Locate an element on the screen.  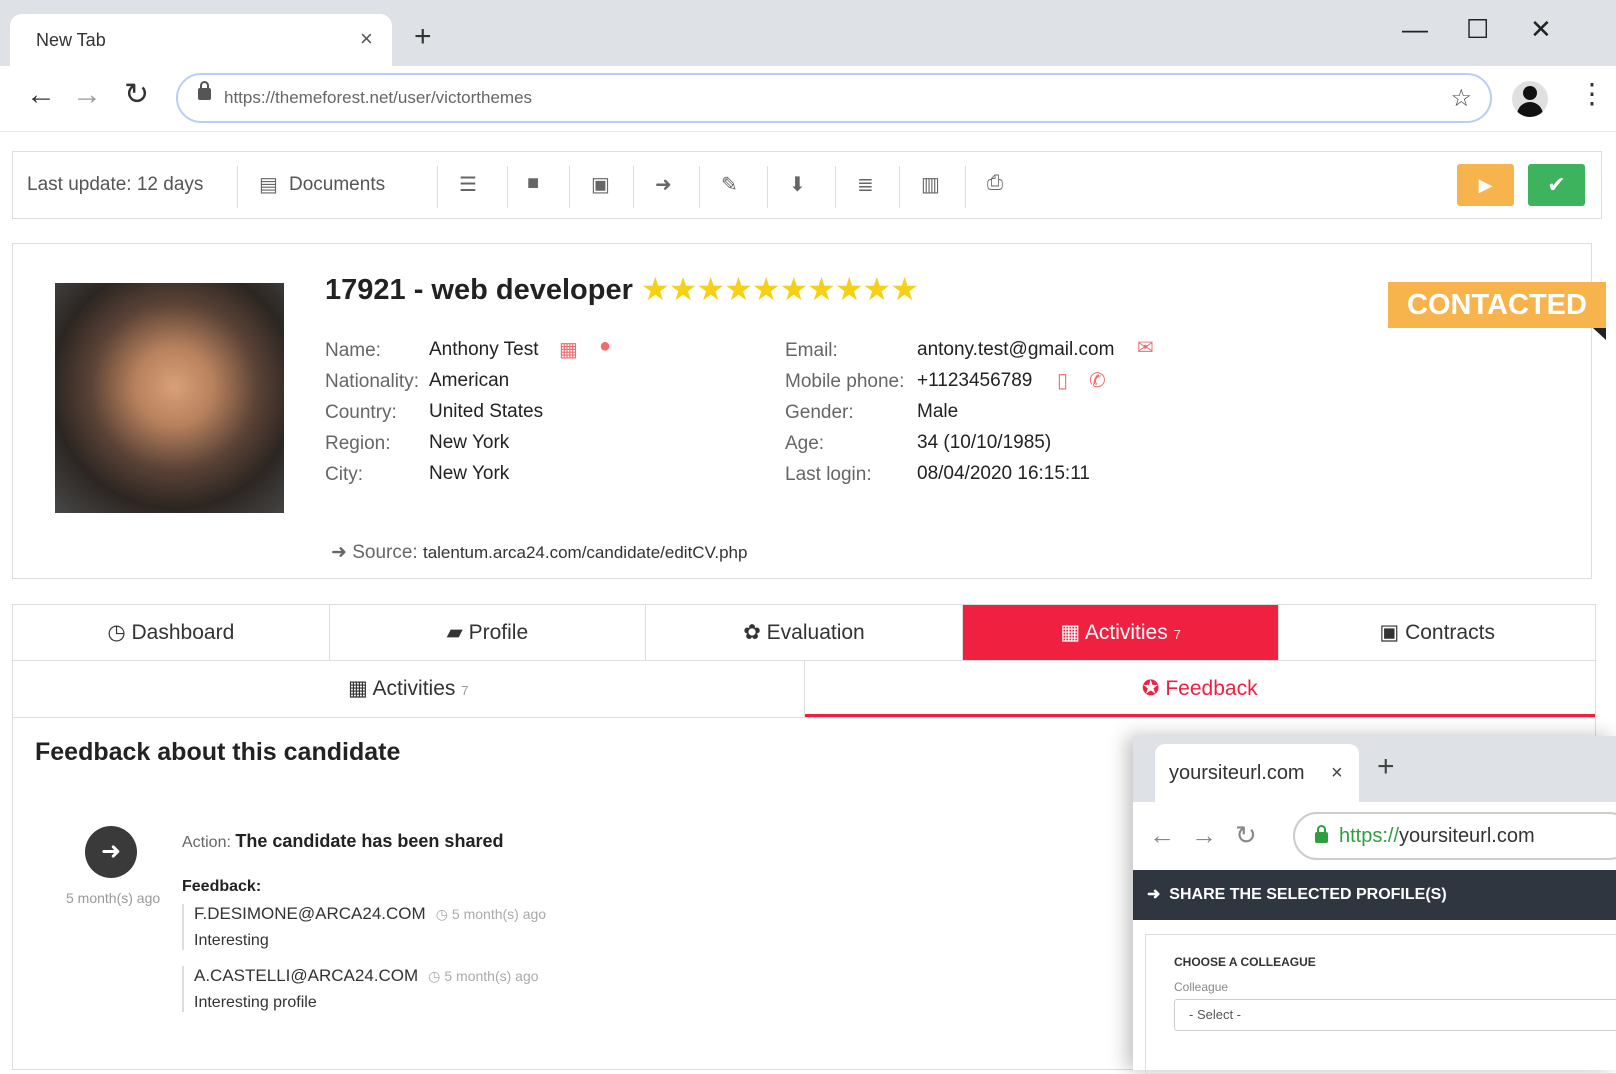
popup-address-bar: https://yoursiteurl.com is located at coordinates (1454, 836).